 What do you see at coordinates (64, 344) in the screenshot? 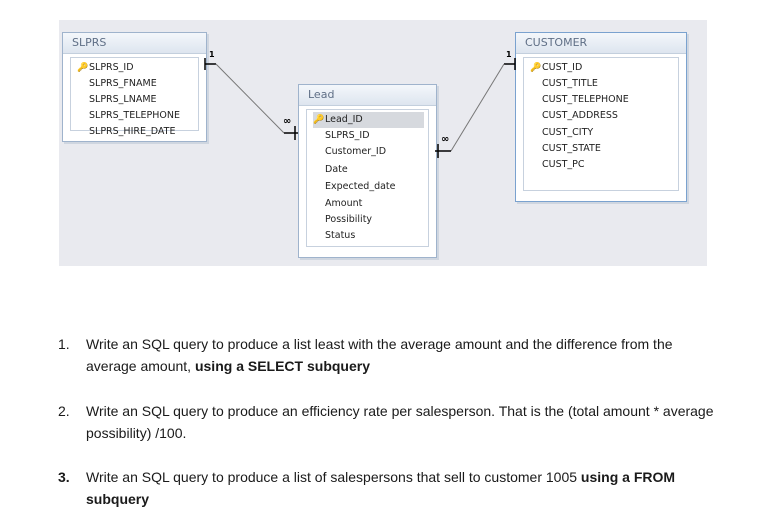
I see `question-number: 1.` at bounding box center [64, 344].